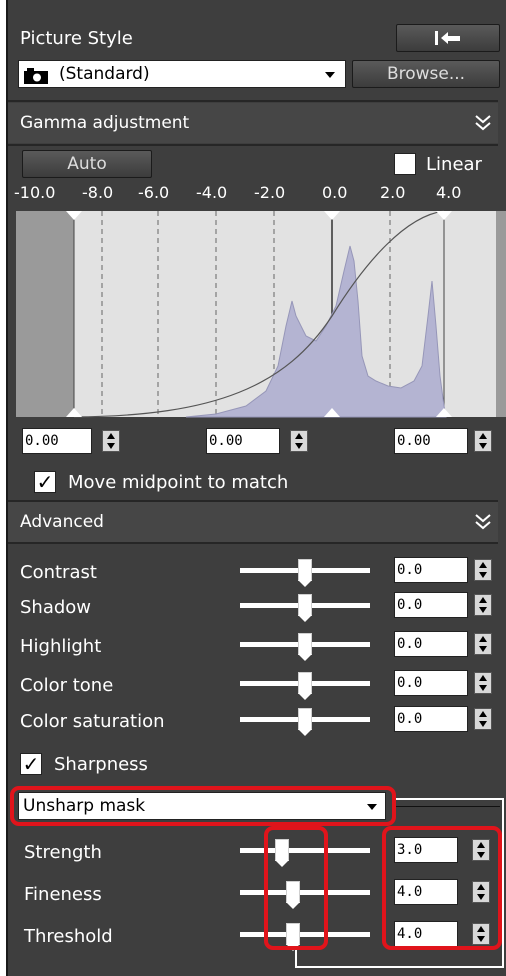  Describe the element at coordinates (63, 852) in the screenshot. I see `strength-label: Strength` at that location.